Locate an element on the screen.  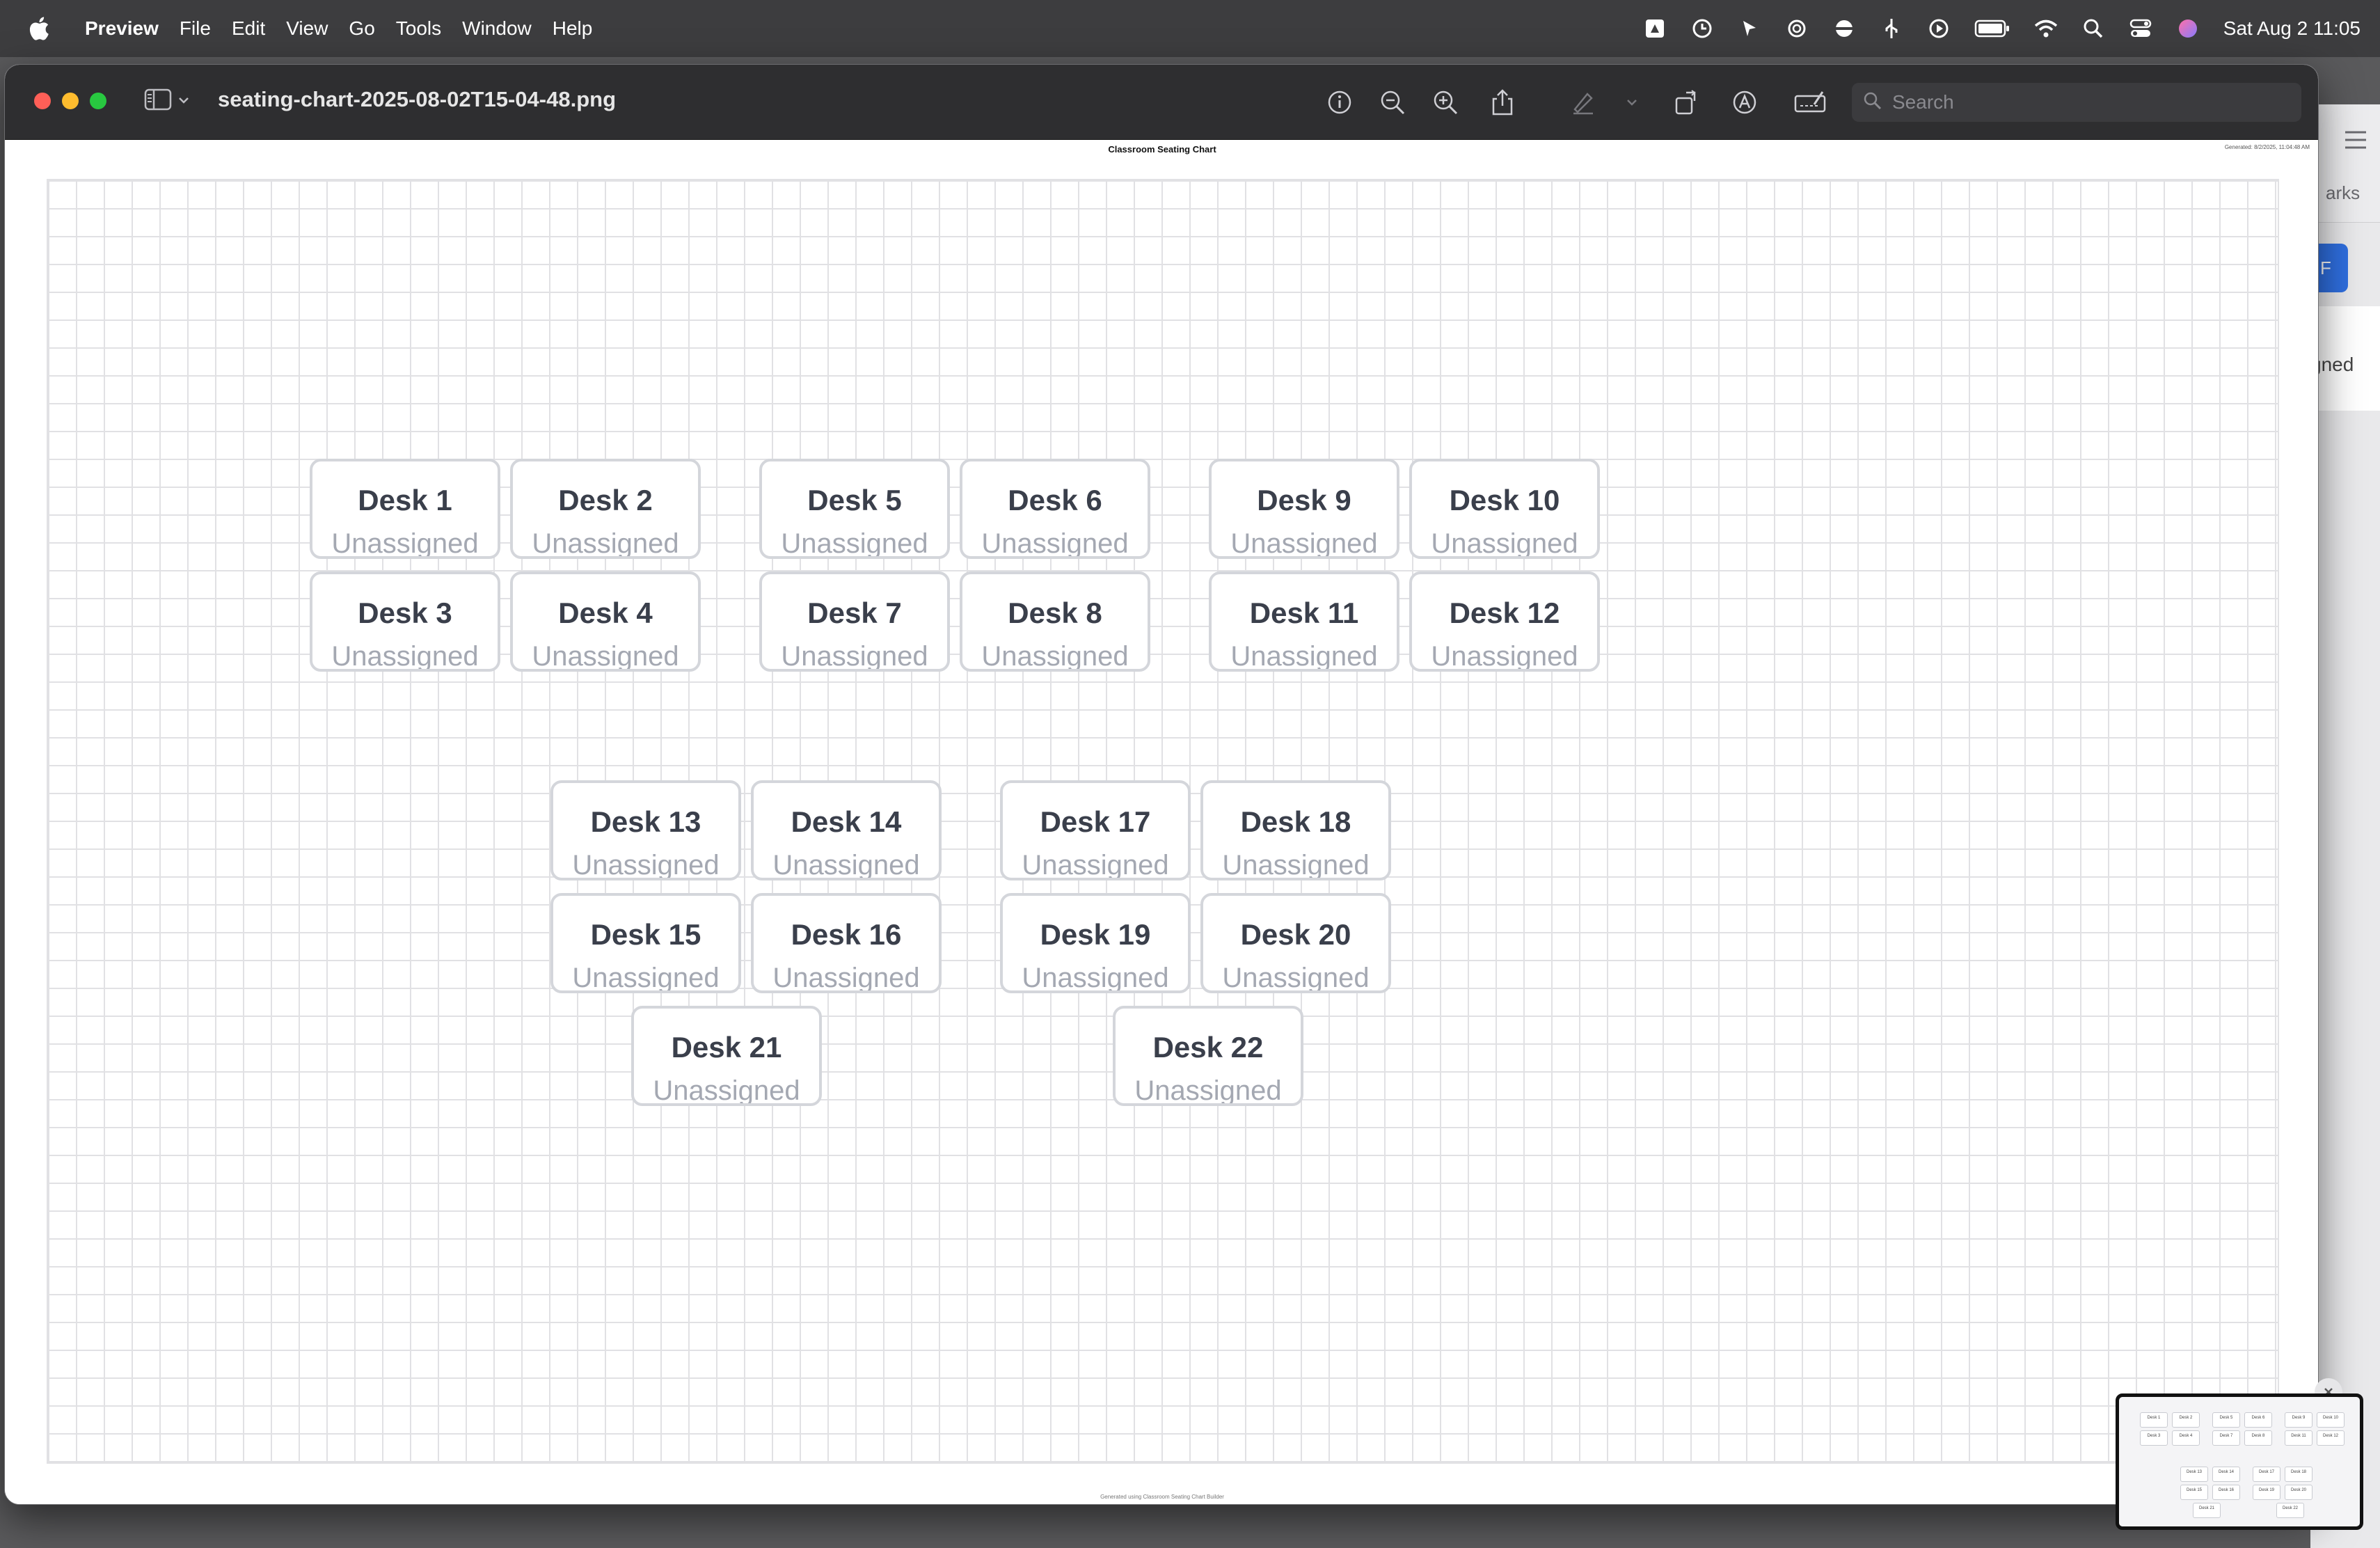
play-icon is located at coordinates (1939, 28).